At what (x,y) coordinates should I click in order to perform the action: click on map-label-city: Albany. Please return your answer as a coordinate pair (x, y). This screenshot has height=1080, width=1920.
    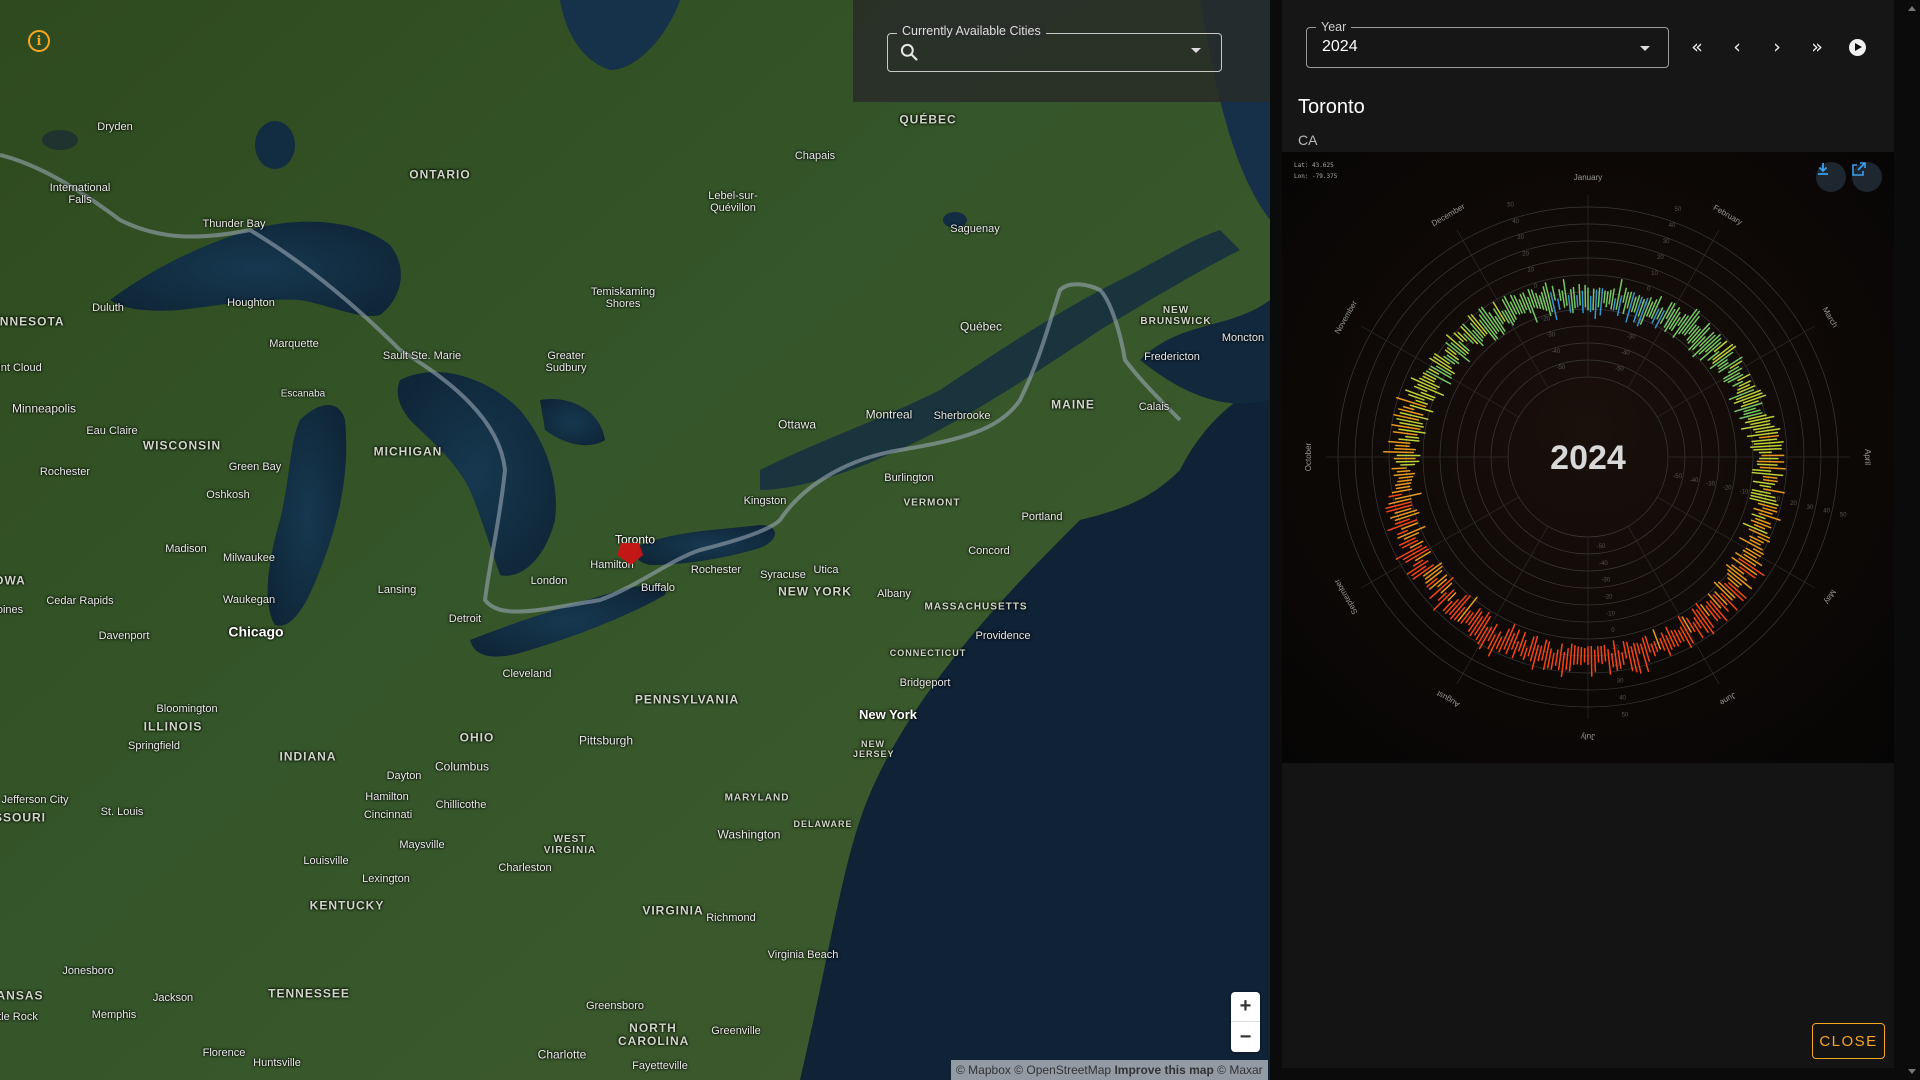
    Looking at the image, I should click on (894, 593).